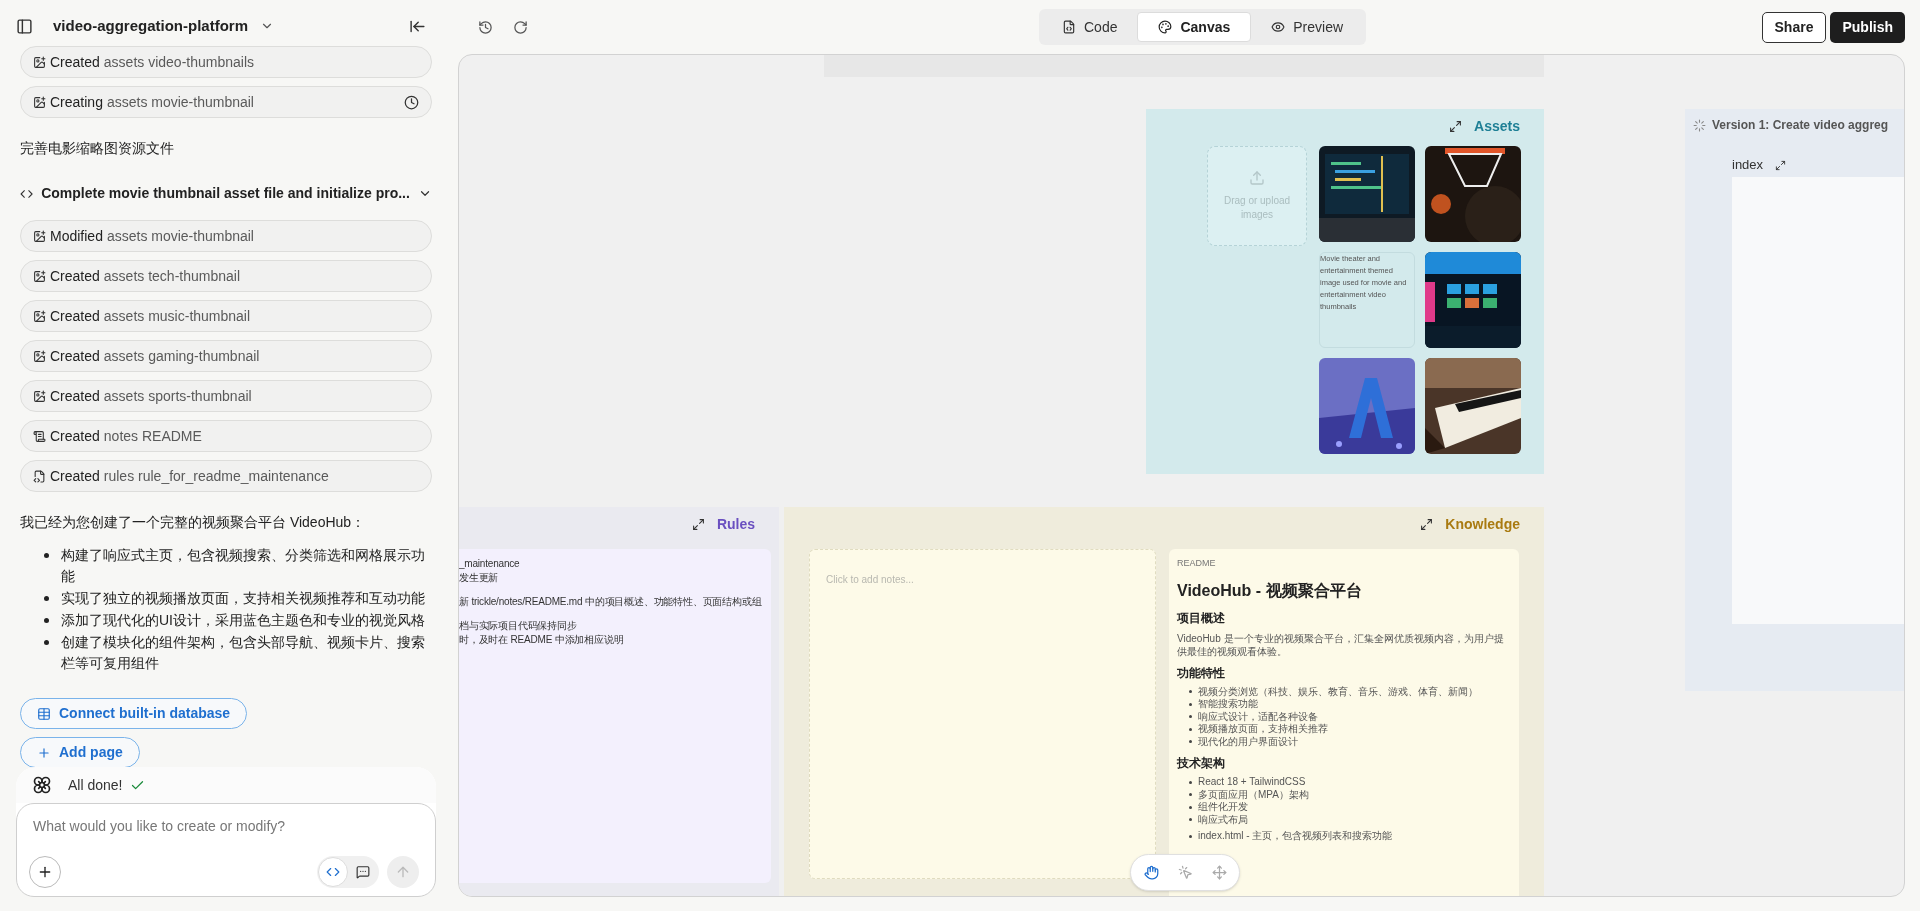  What do you see at coordinates (1090, 27) in the screenshot?
I see `view-tab: Code` at bounding box center [1090, 27].